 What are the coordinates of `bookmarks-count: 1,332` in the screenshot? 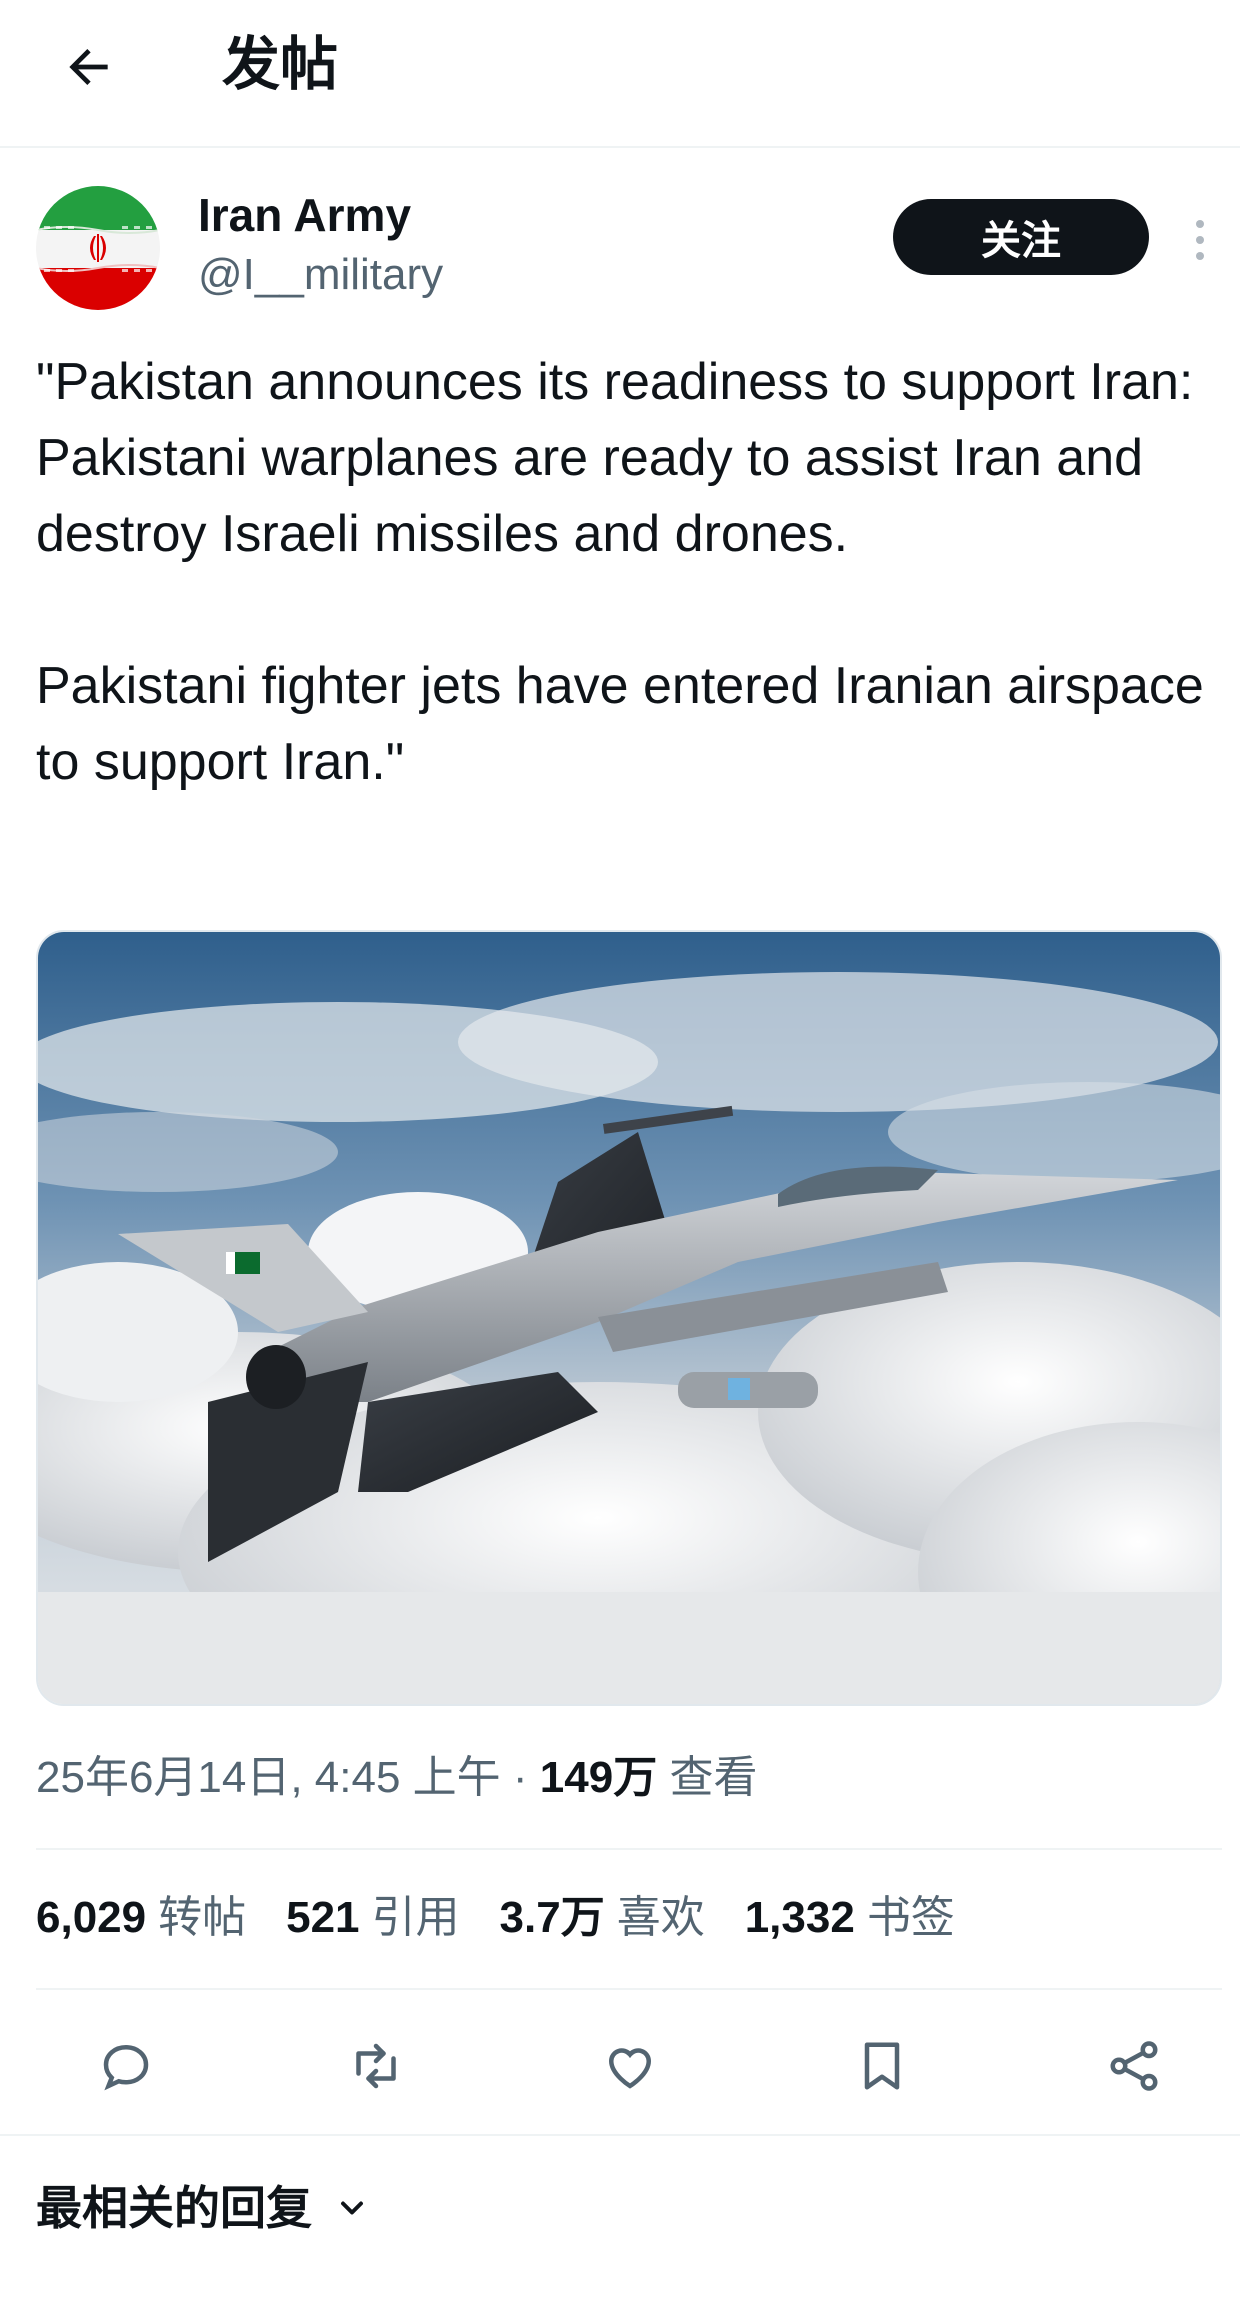 It's located at (799, 1917).